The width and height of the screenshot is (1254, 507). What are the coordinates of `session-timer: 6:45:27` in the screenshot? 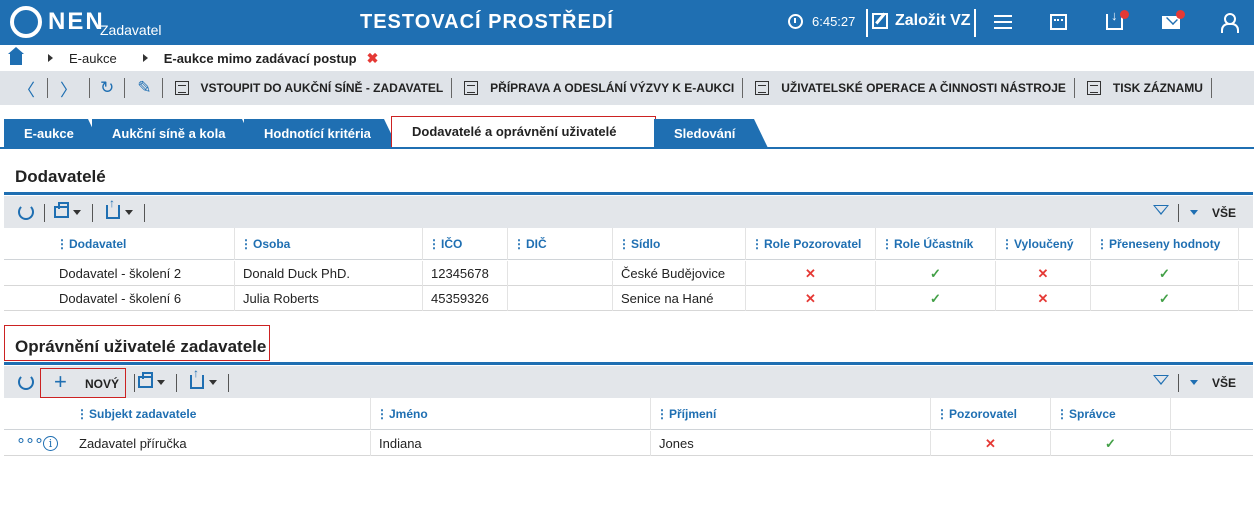 It's located at (821, 21).